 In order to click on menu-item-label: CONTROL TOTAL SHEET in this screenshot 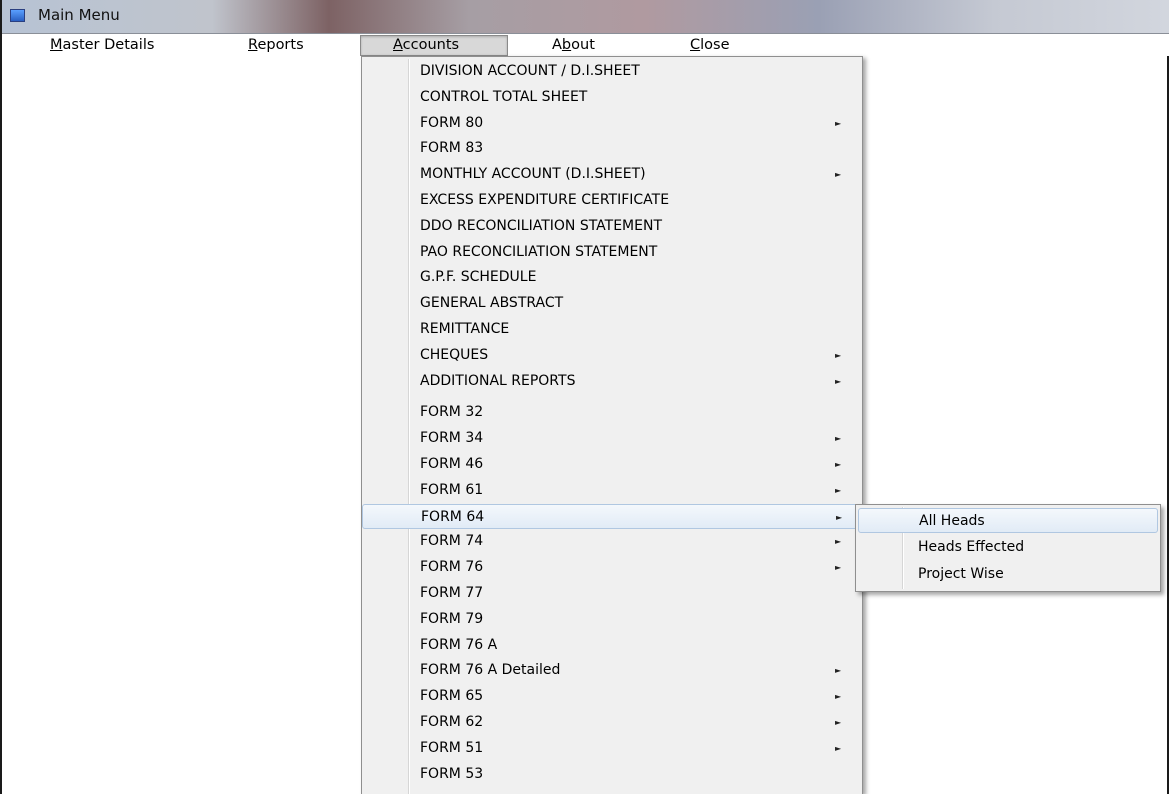, I will do `click(504, 97)`.